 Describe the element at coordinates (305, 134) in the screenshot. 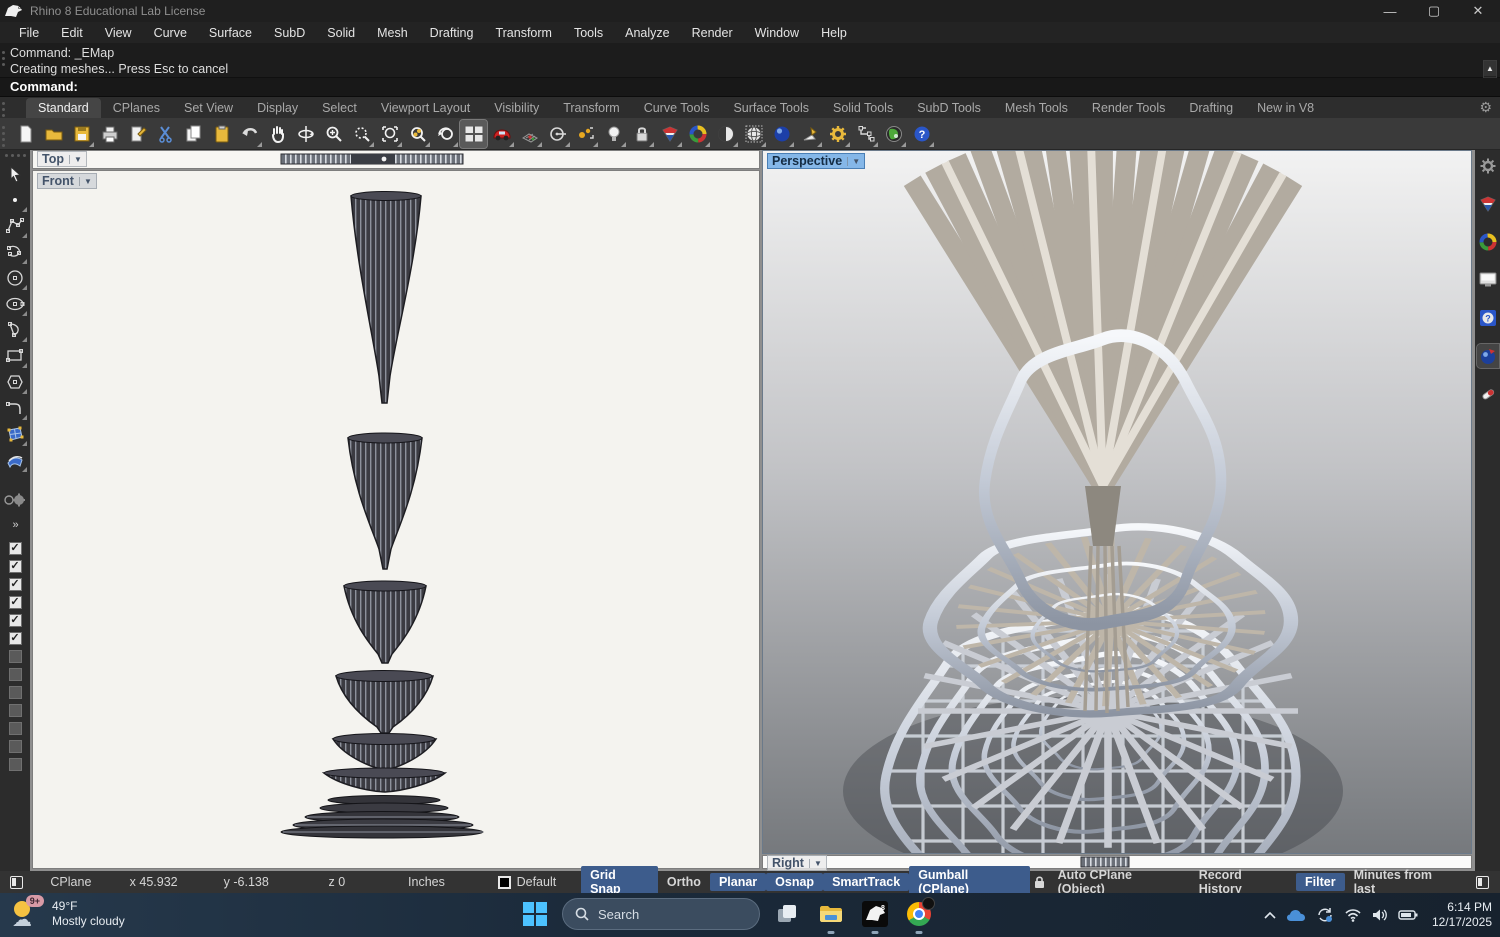

I see `rotate-view-icon` at that location.